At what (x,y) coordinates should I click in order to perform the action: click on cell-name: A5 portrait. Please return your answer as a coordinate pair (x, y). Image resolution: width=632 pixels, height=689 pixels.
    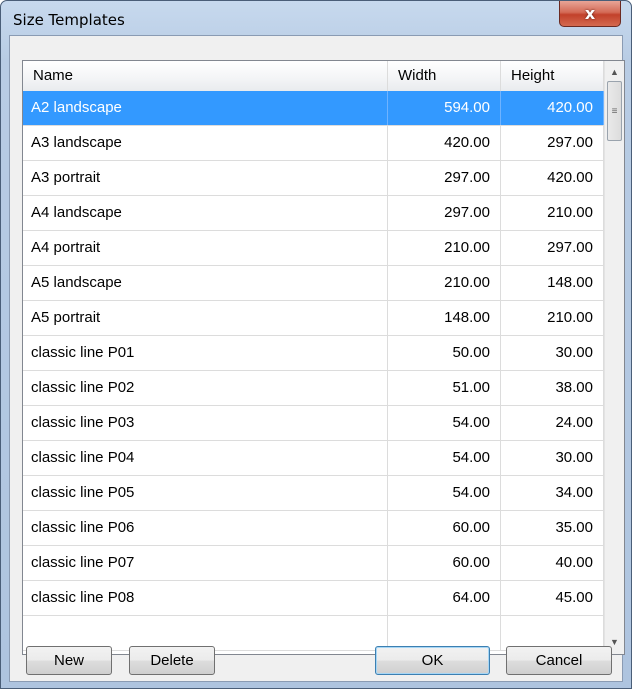
    Looking at the image, I should click on (205, 318).